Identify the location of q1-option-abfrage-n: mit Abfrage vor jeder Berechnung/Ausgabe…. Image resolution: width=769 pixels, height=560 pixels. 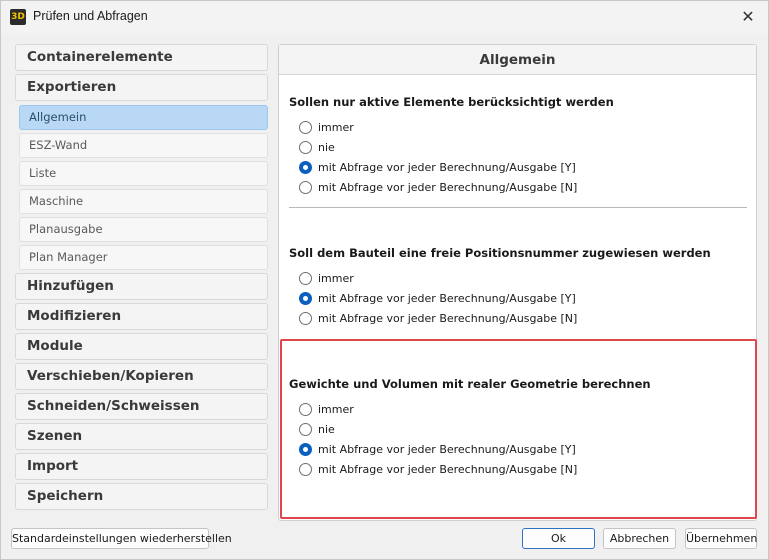
(438, 187).